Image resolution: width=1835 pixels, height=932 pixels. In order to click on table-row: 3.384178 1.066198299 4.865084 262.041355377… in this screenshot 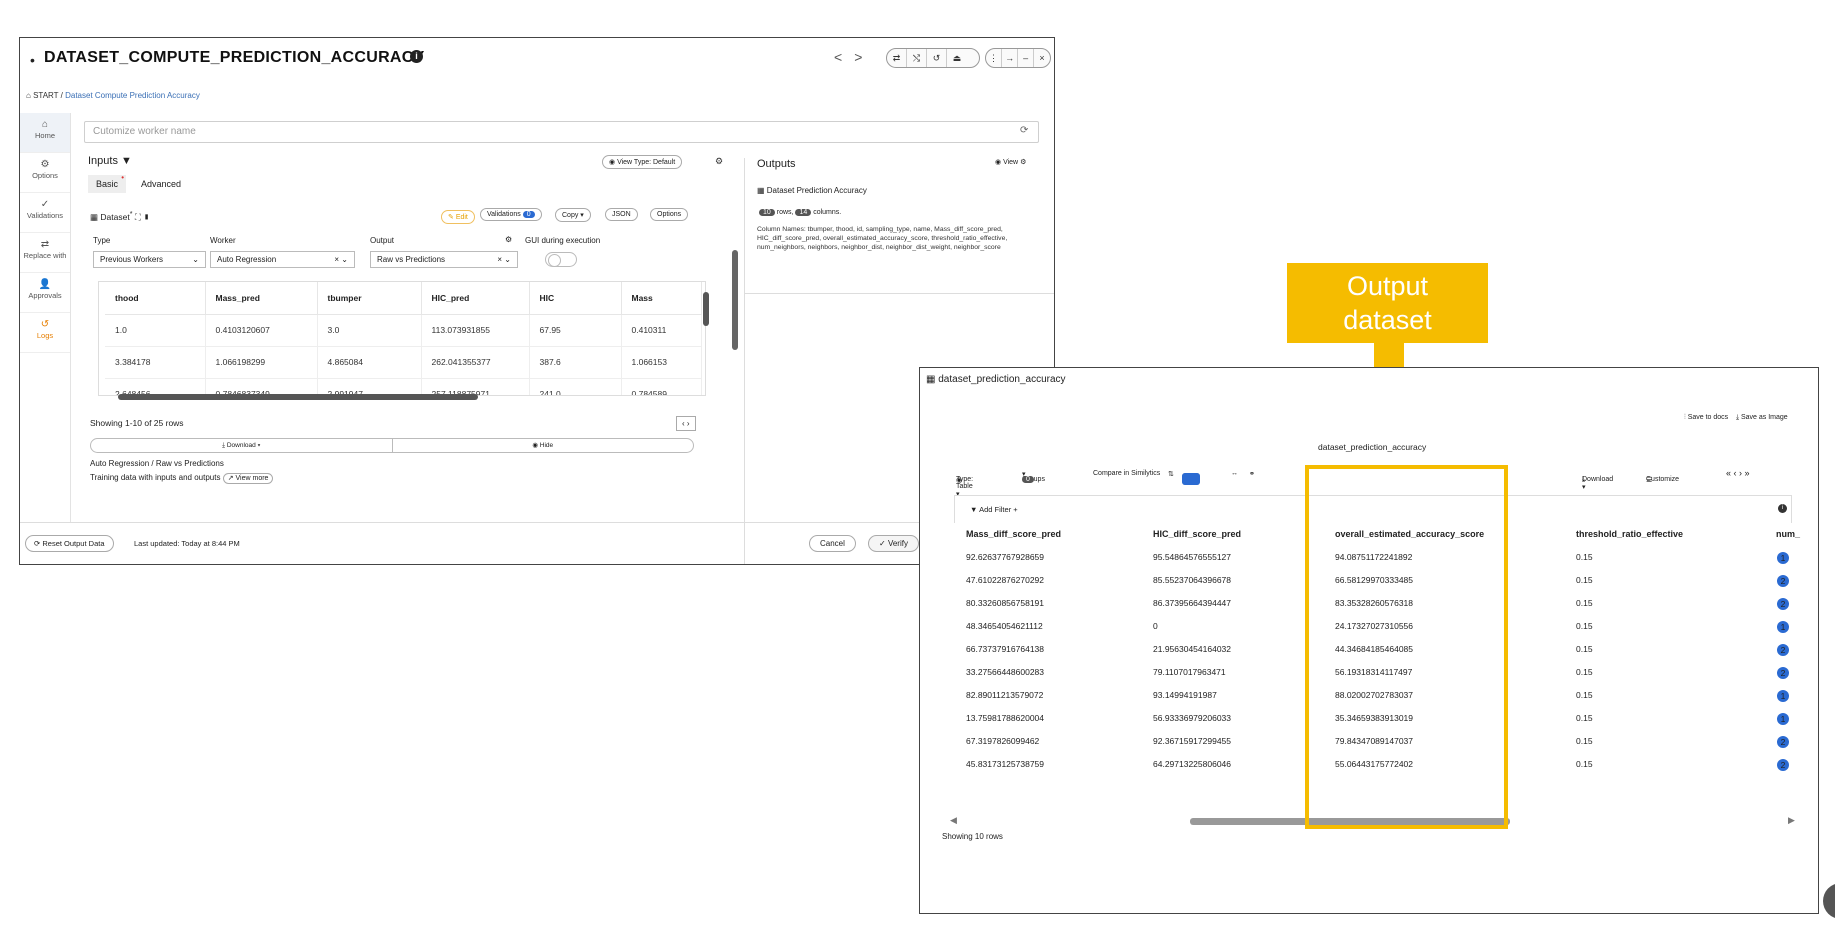, I will do `click(403, 362)`.